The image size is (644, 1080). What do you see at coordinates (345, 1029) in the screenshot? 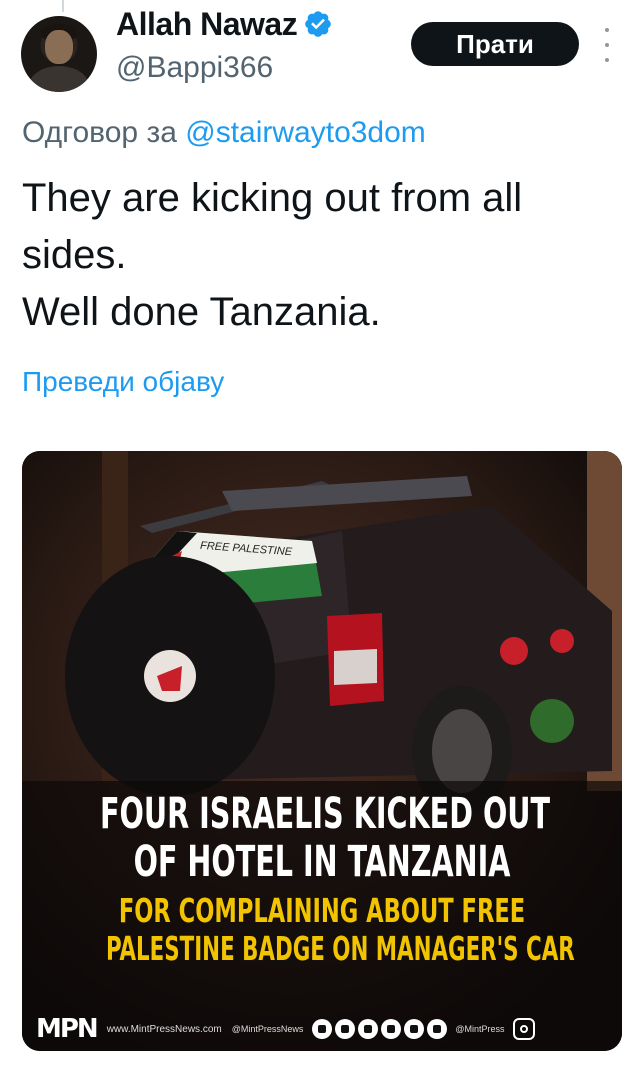
I see `rumble-icon` at bounding box center [345, 1029].